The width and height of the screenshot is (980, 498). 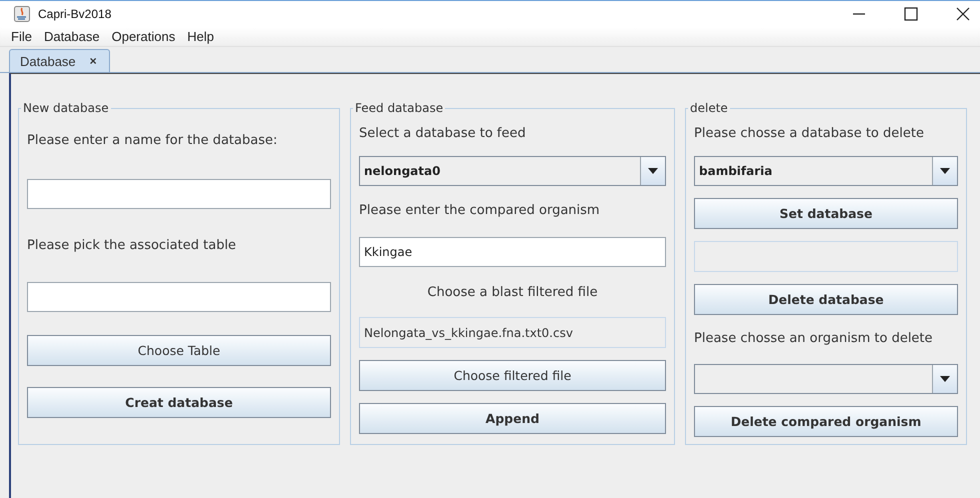 I want to click on field-label: Please enter a name for the database:, so click(x=152, y=140).